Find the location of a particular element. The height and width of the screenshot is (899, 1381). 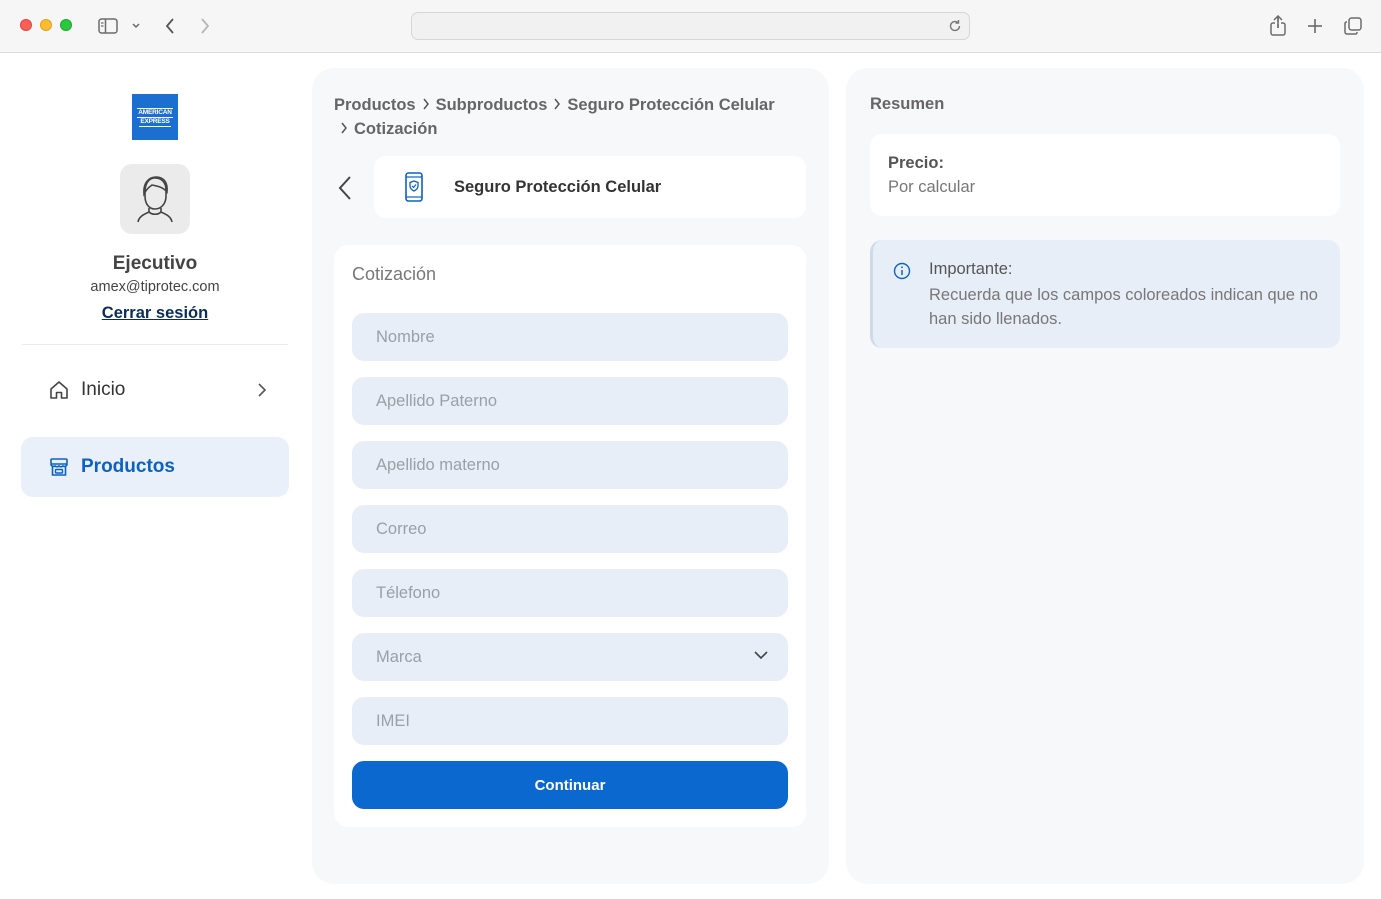

summary-title: Resumen is located at coordinates (907, 104).